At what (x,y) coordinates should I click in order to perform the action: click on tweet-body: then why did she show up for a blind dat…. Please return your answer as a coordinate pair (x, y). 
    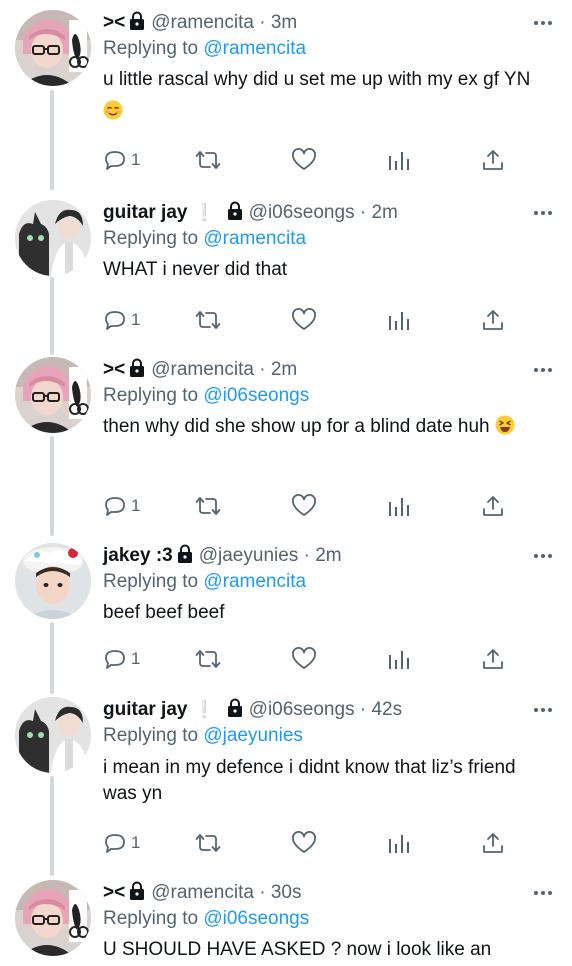
    Looking at the image, I should click on (296, 426).